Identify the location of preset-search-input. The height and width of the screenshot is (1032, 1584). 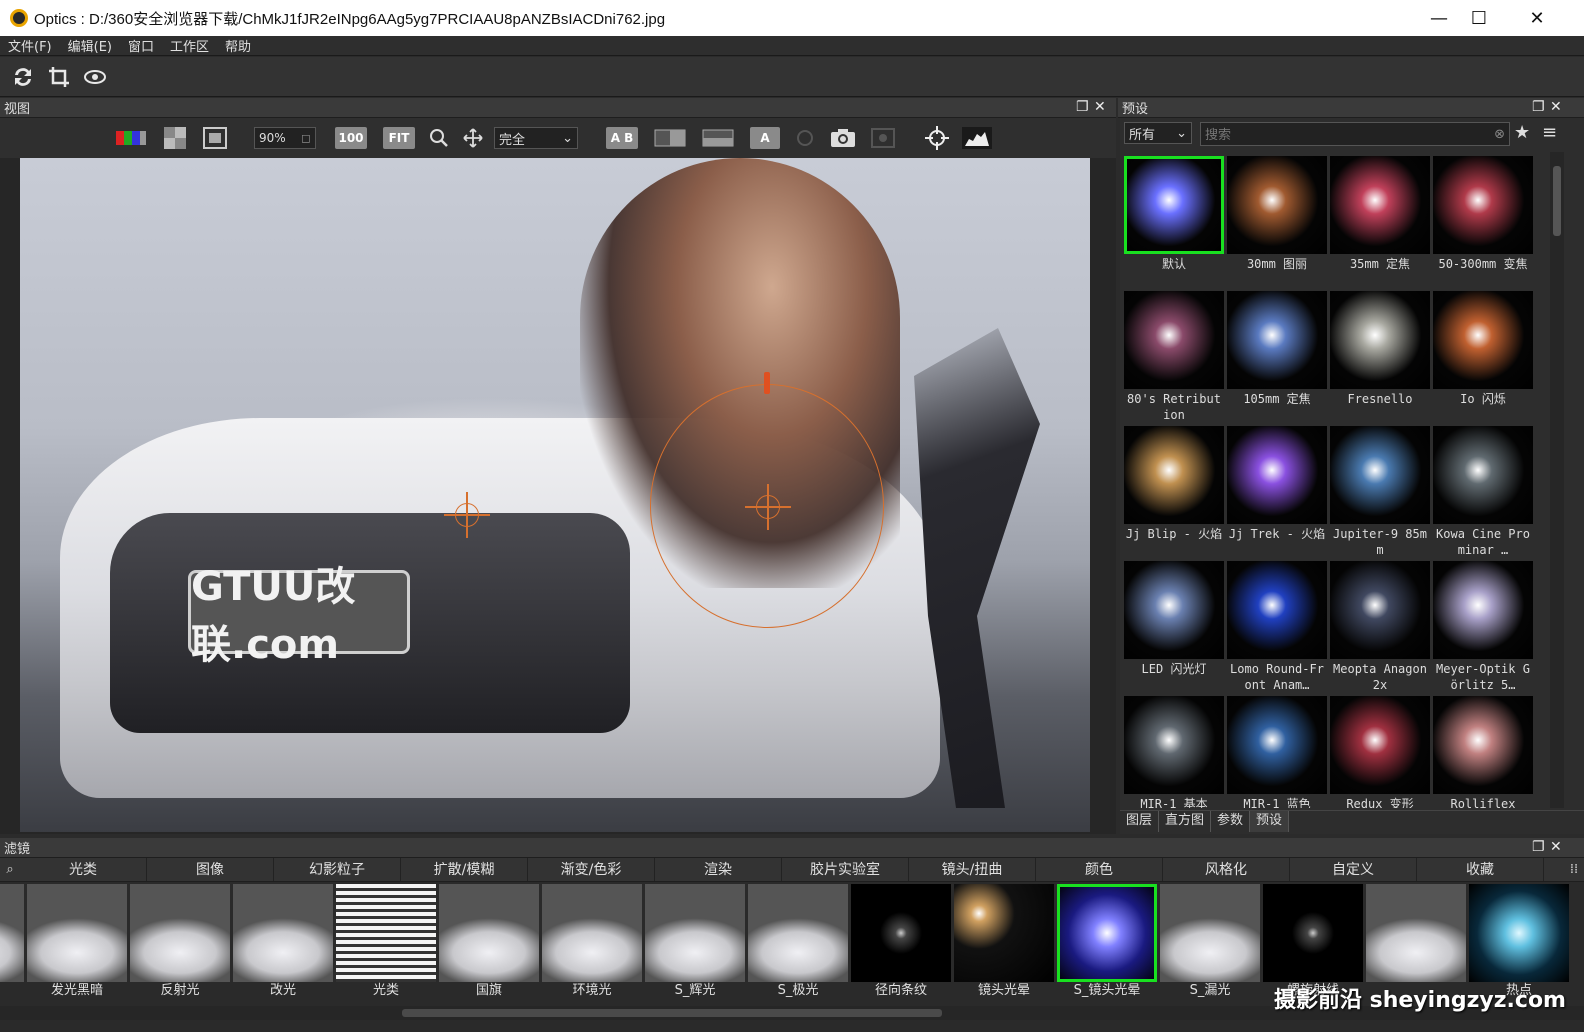
(1340, 134).